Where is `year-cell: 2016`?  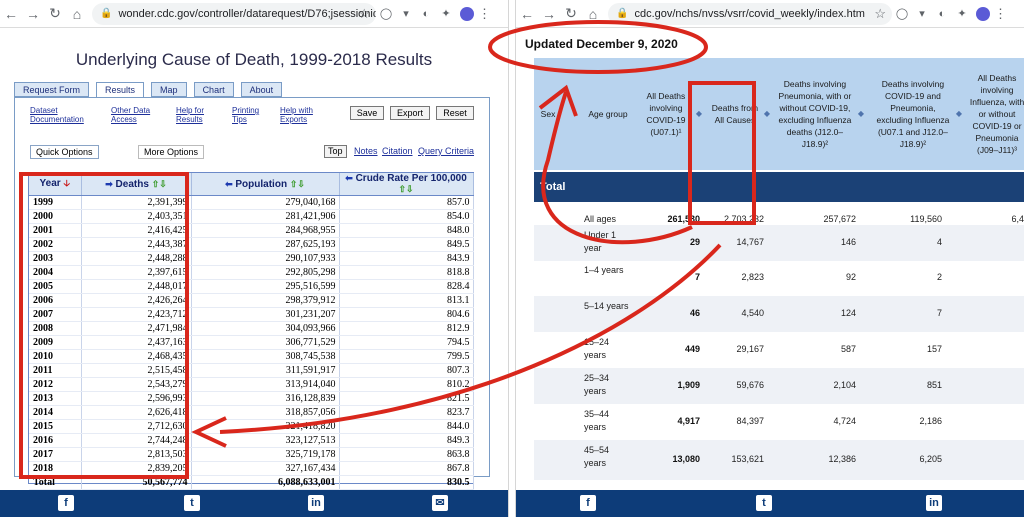
year-cell: 2016 is located at coordinates (55, 440).